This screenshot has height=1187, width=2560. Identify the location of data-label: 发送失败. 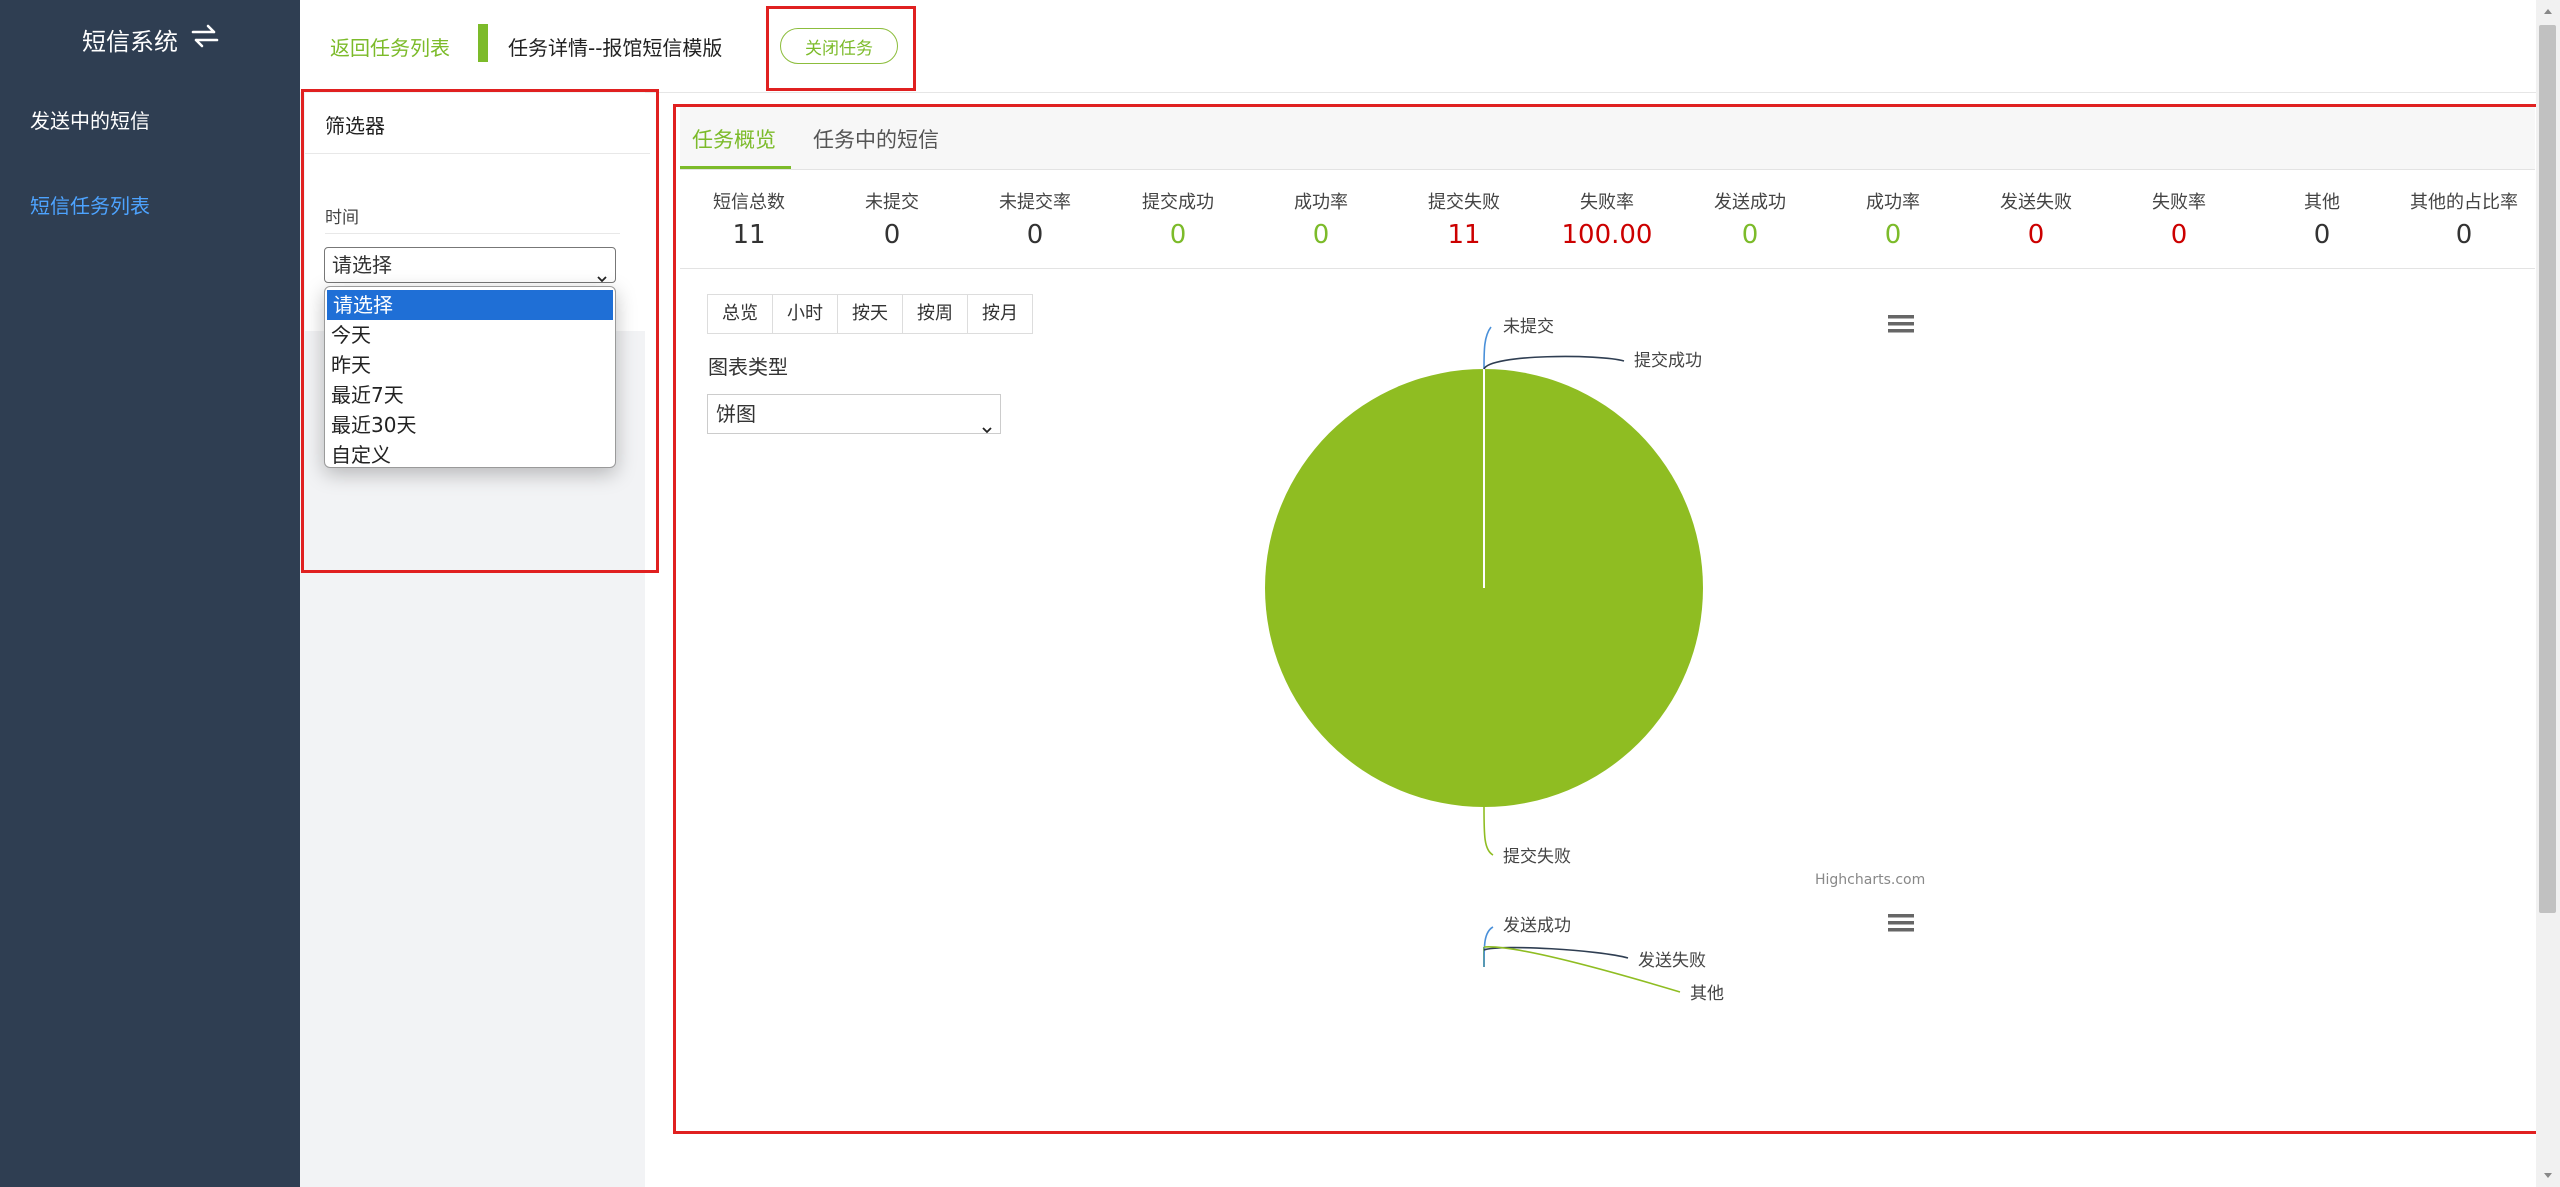
(1672, 961).